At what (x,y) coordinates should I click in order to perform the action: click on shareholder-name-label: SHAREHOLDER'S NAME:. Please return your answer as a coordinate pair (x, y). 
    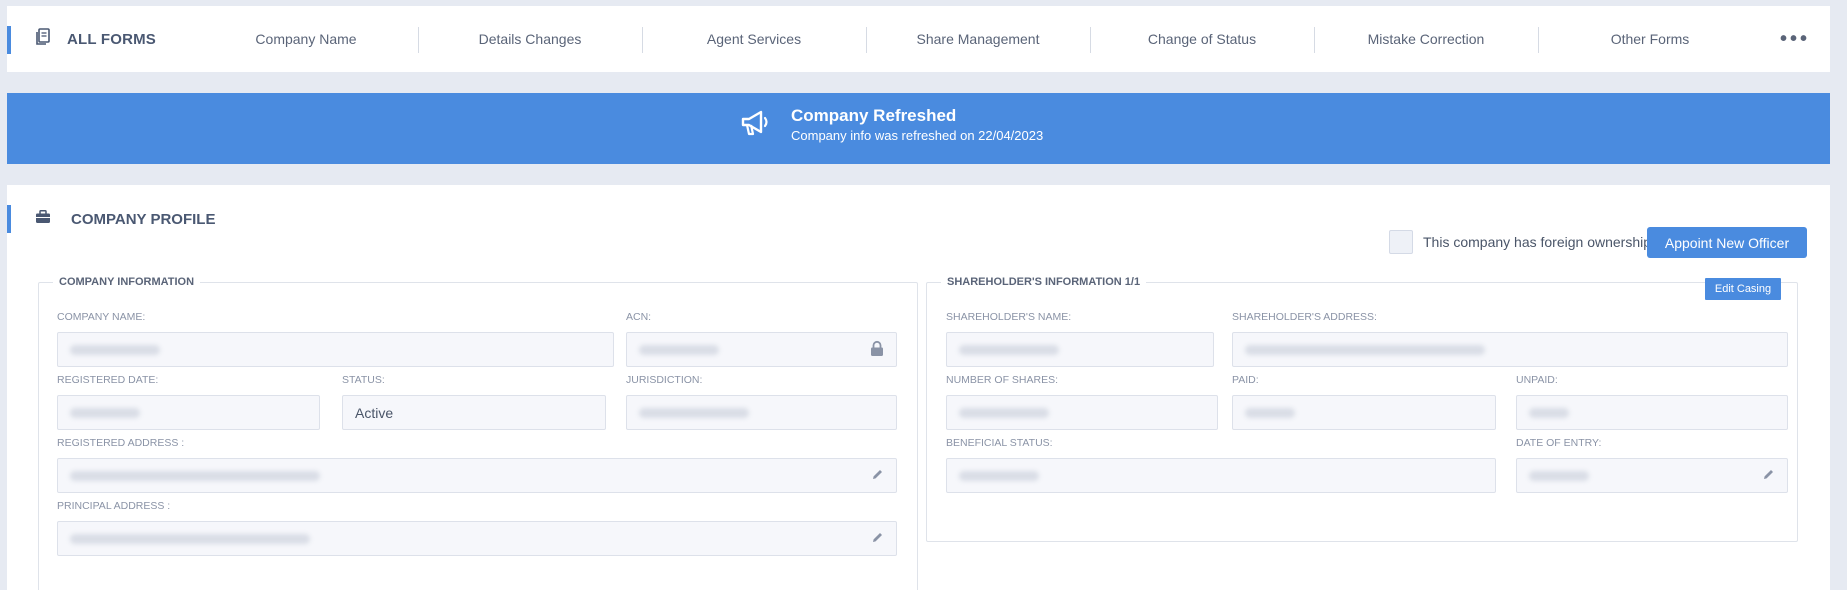
    Looking at the image, I should click on (1009, 317).